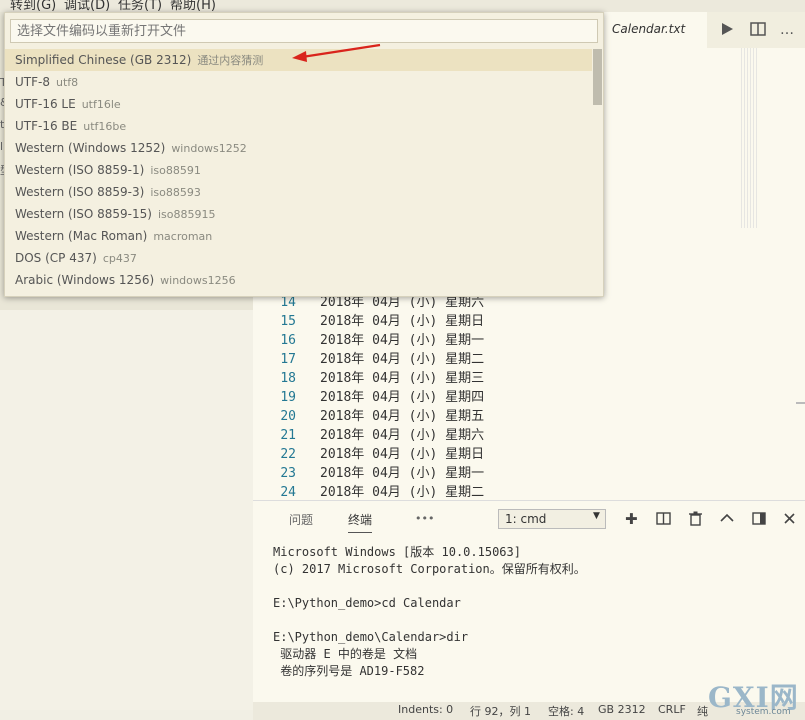 The height and width of the screenshot is (720, 805). What do you see at coordinates (298, 126) in the screenshot?
I see `encoding-option: UTF-16 BE utf16be` at bounding box center [298, 126].